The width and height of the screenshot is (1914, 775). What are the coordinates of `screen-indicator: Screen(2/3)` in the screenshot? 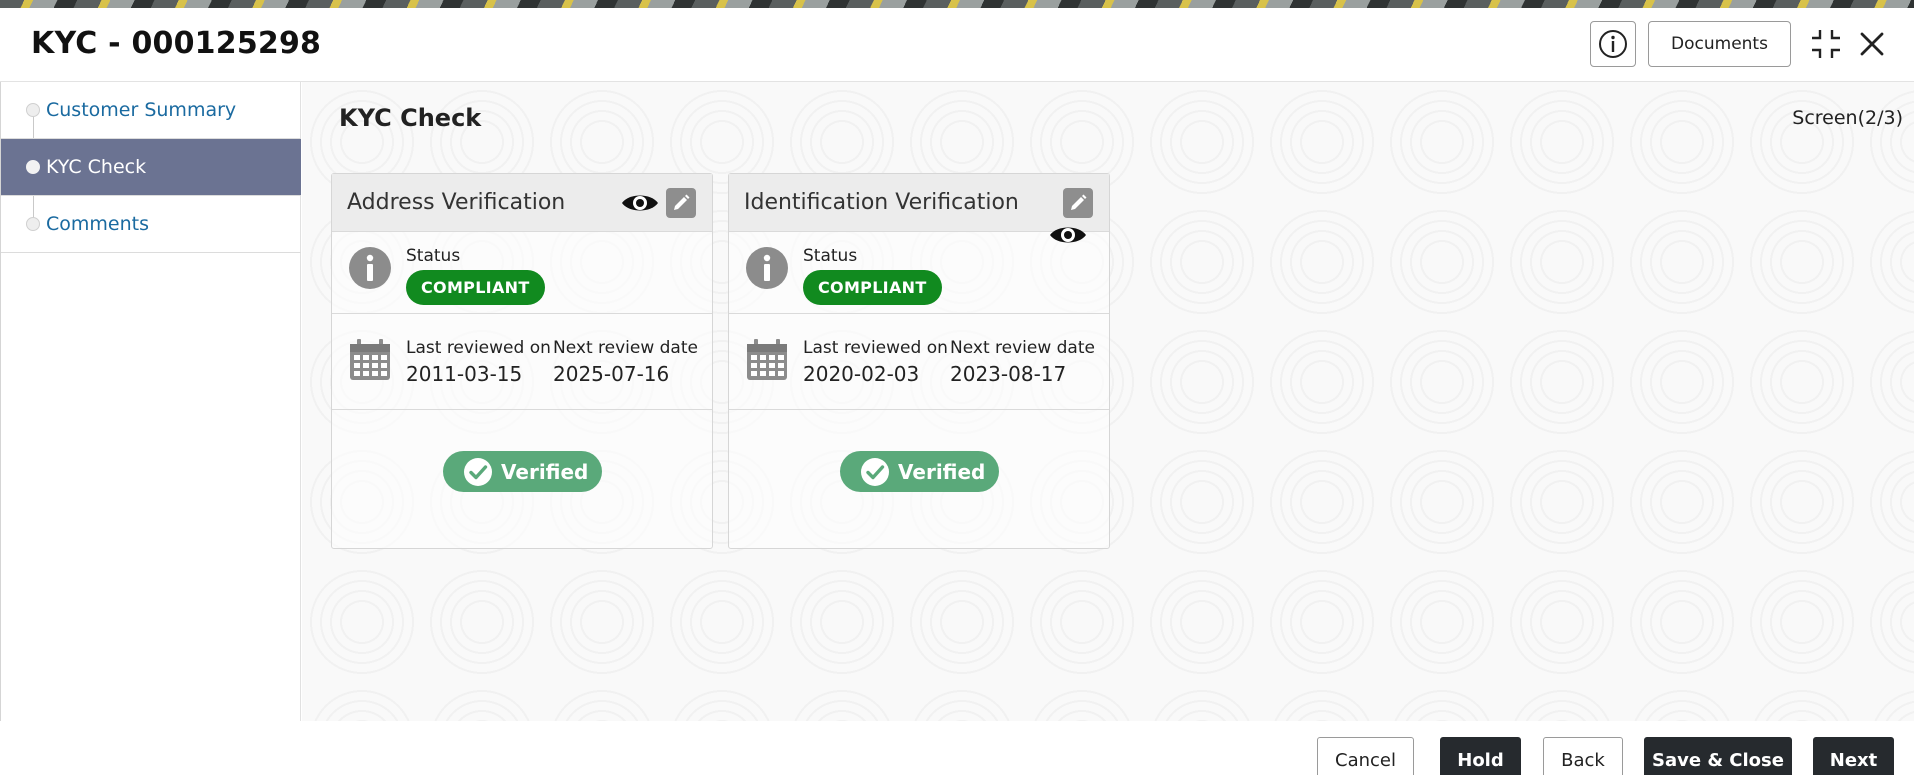 It's located at (1847, 118).